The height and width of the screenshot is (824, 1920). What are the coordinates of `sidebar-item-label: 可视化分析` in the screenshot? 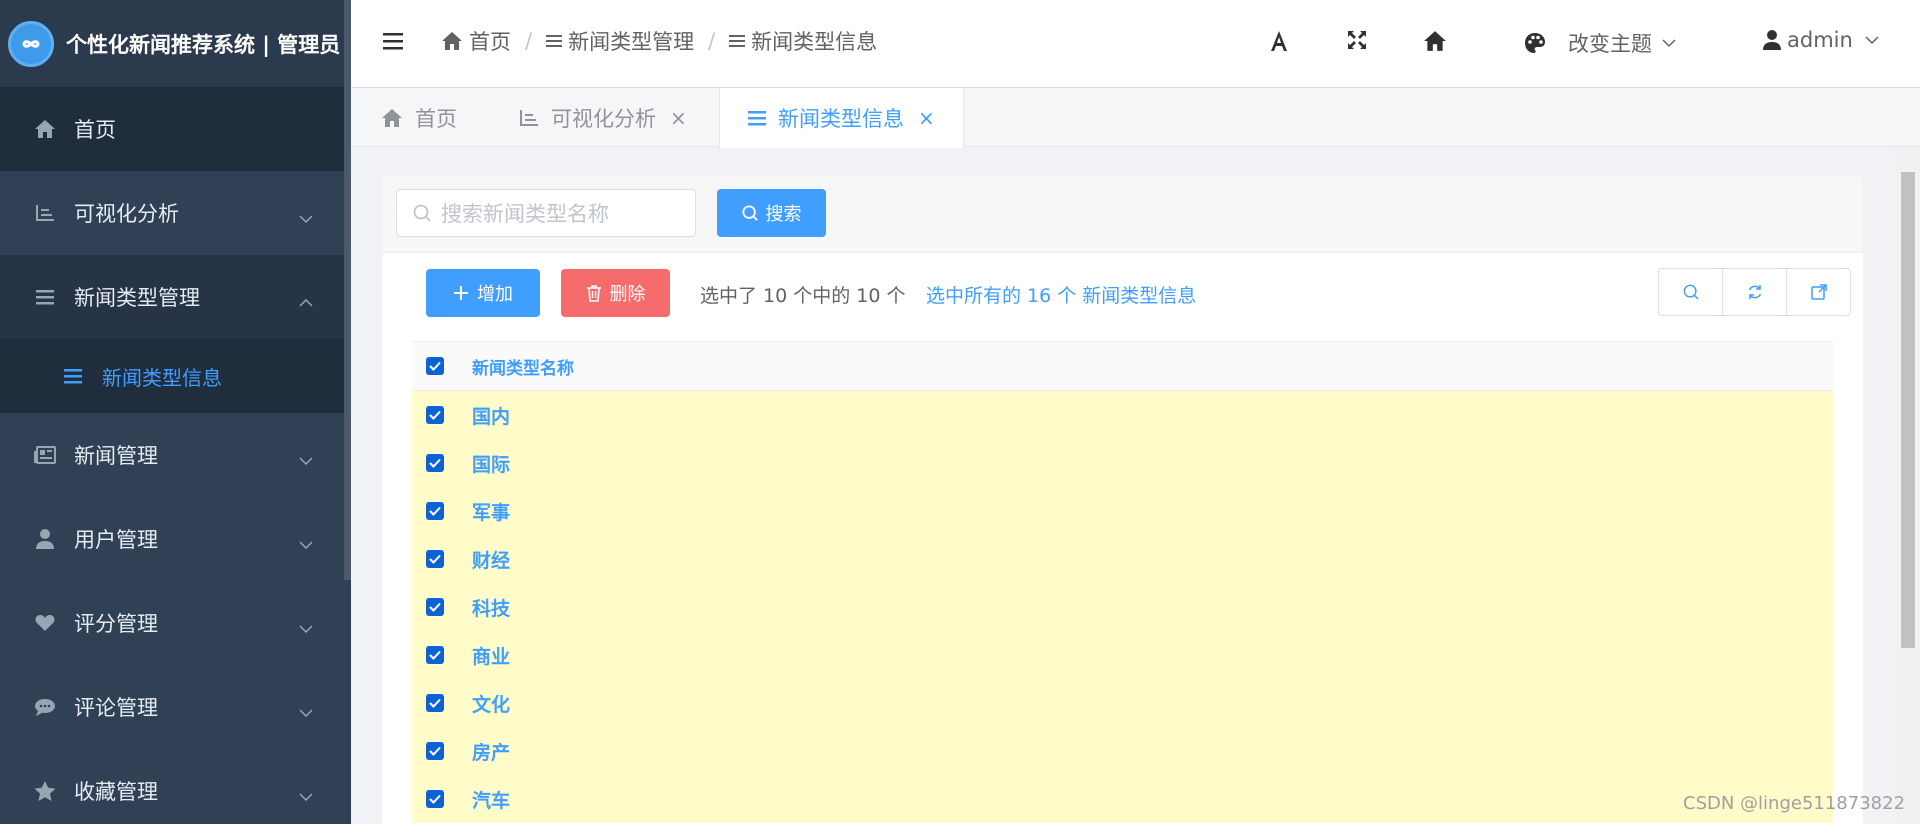 It's located at (126, 214).